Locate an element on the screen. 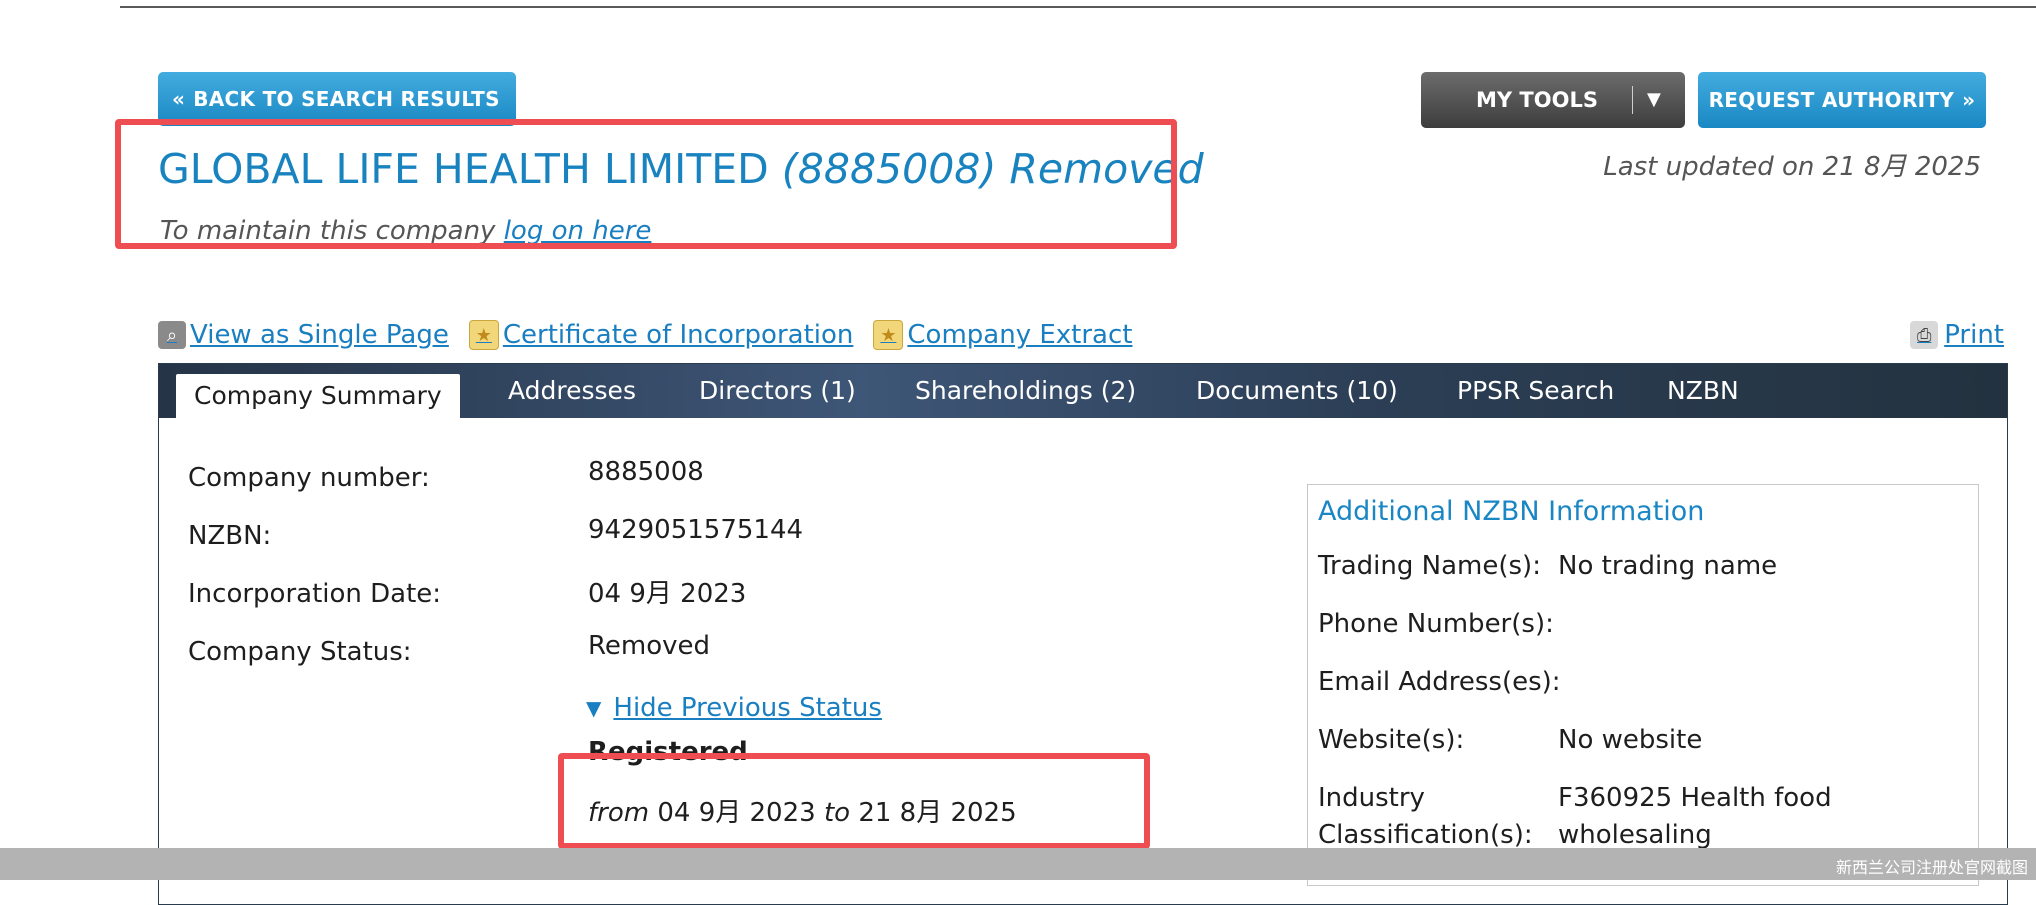 The image size is (2036, 905). nzbn-value: 9429051575144 is located at coordinates (696, 530).